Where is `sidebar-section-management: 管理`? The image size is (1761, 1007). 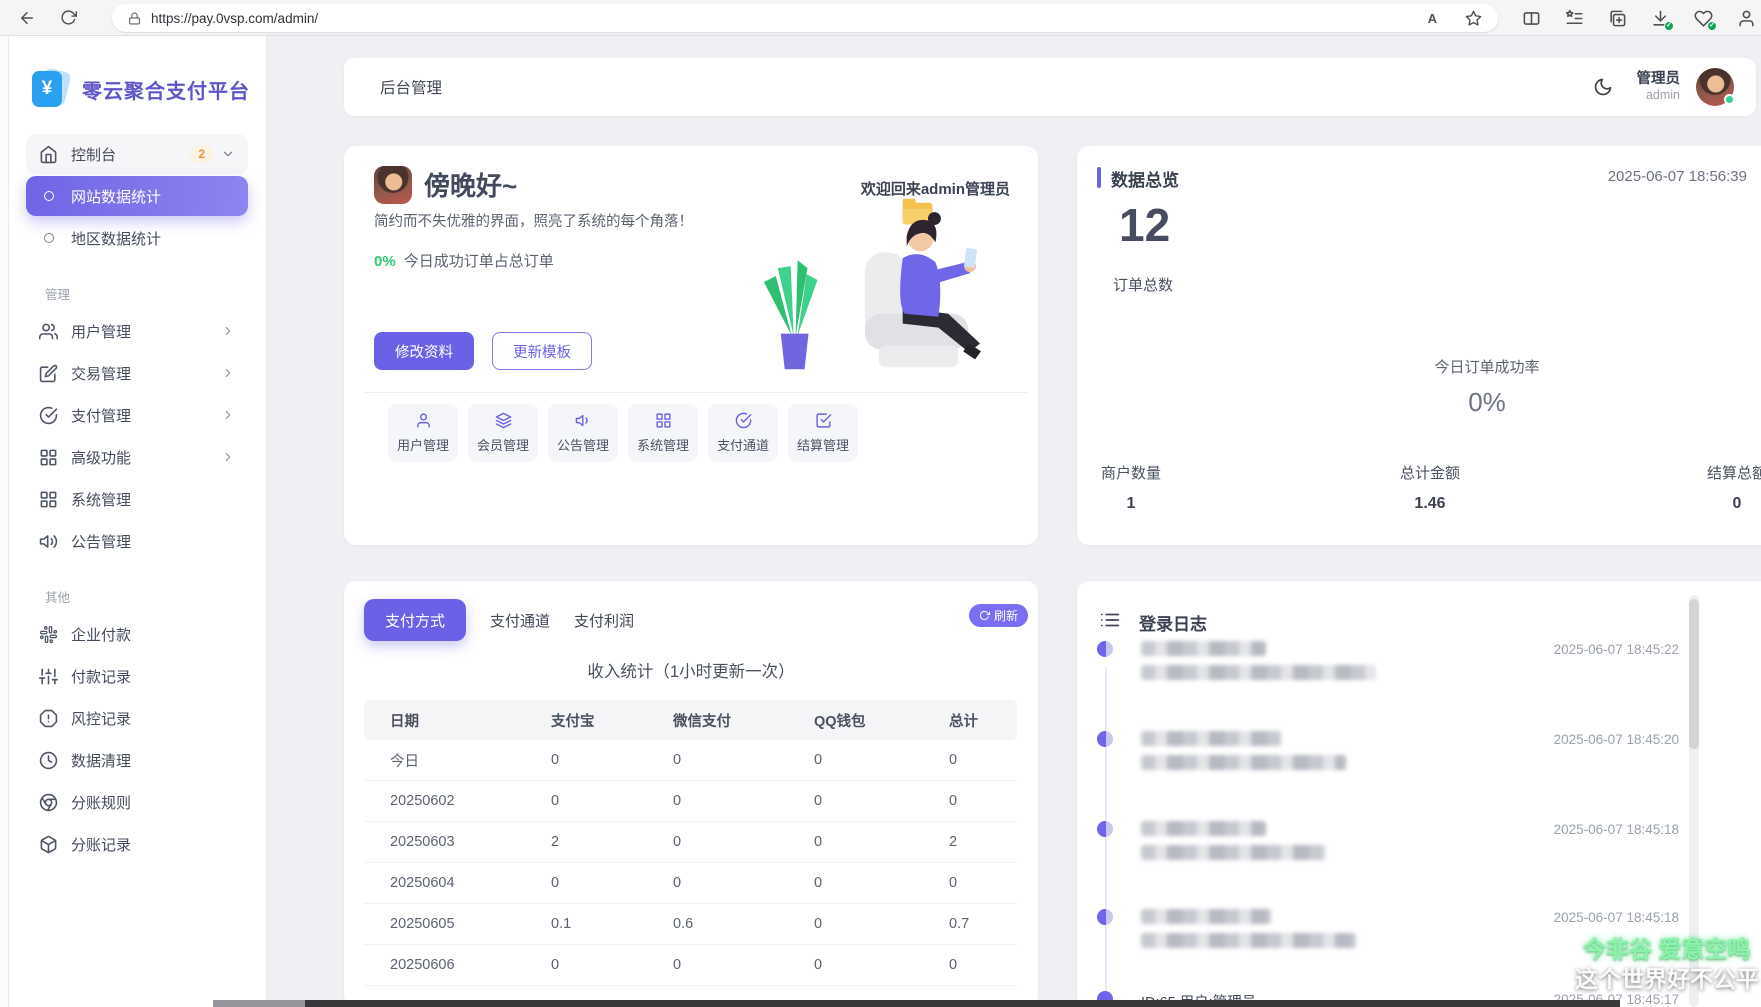
sidebar-section-management: 管理 is located at coordinates (58, 295).